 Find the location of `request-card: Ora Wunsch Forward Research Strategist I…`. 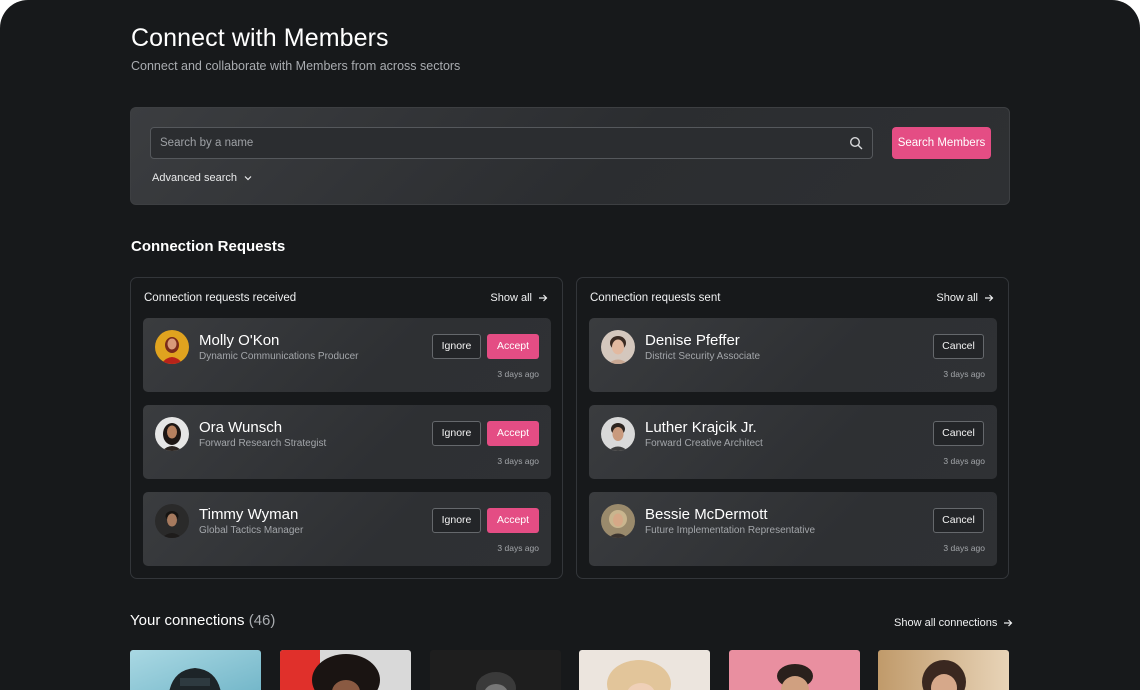

request-card: Ora Wunsch Forward Research Strategist I… is located at coordinates (347, 442).